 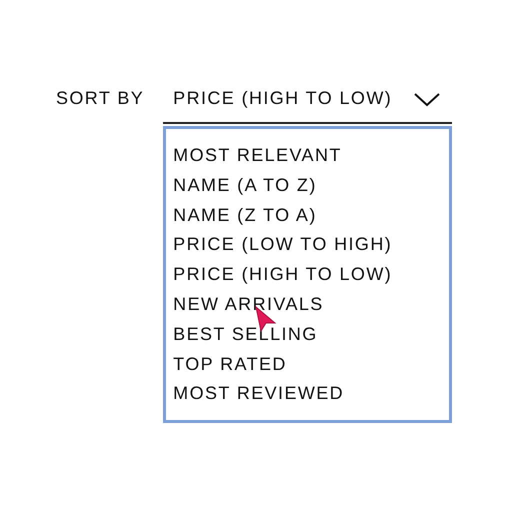 What do you see at coordinates (100, 98) in the screenshot?
I see `sort-label: SORT BY` at bounding box center [100, 98].